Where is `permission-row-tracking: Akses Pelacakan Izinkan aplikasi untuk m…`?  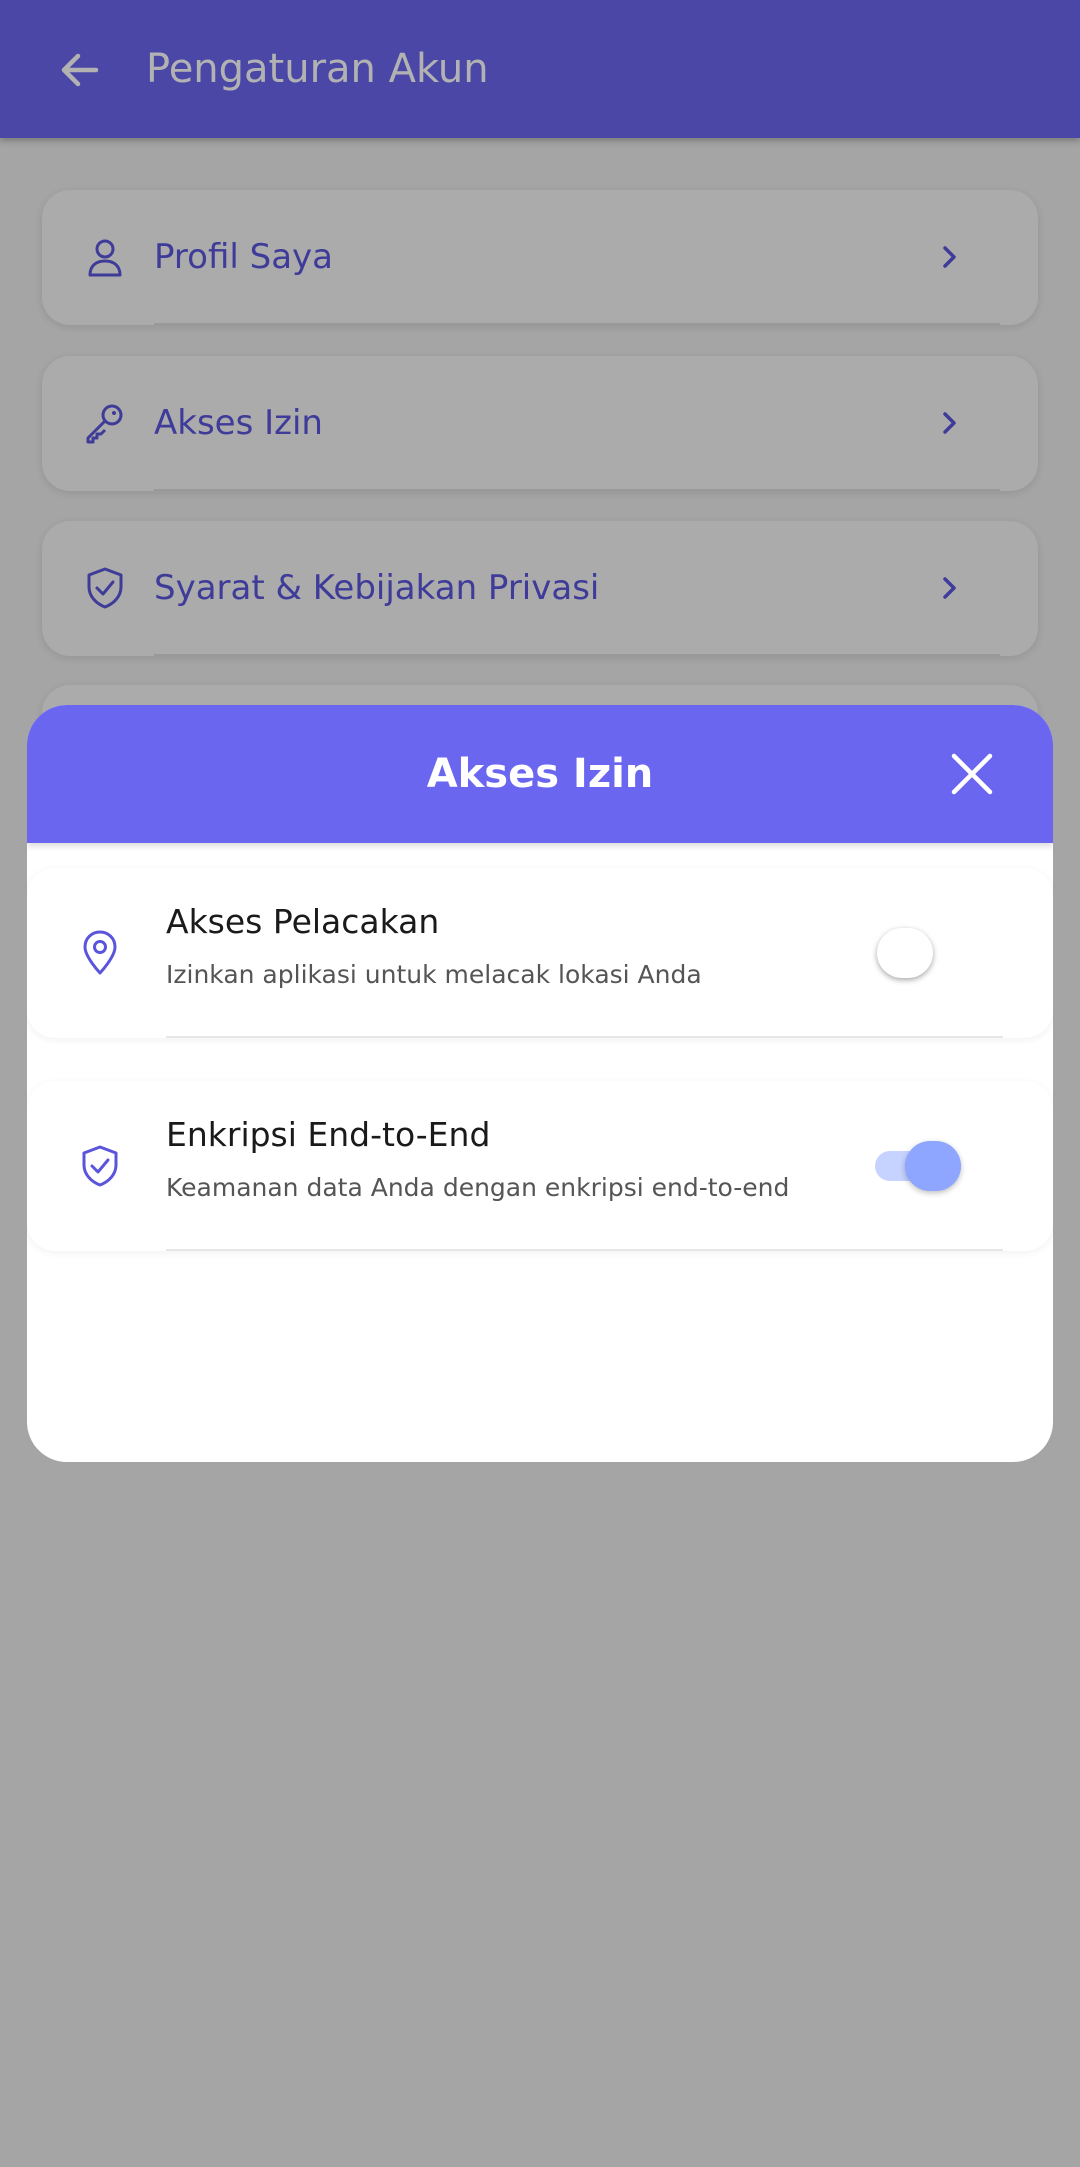
permission-row-tracking: Akses Pelacakan Izinkan aplikasi untuk m… is located at coordinates (540, 953).